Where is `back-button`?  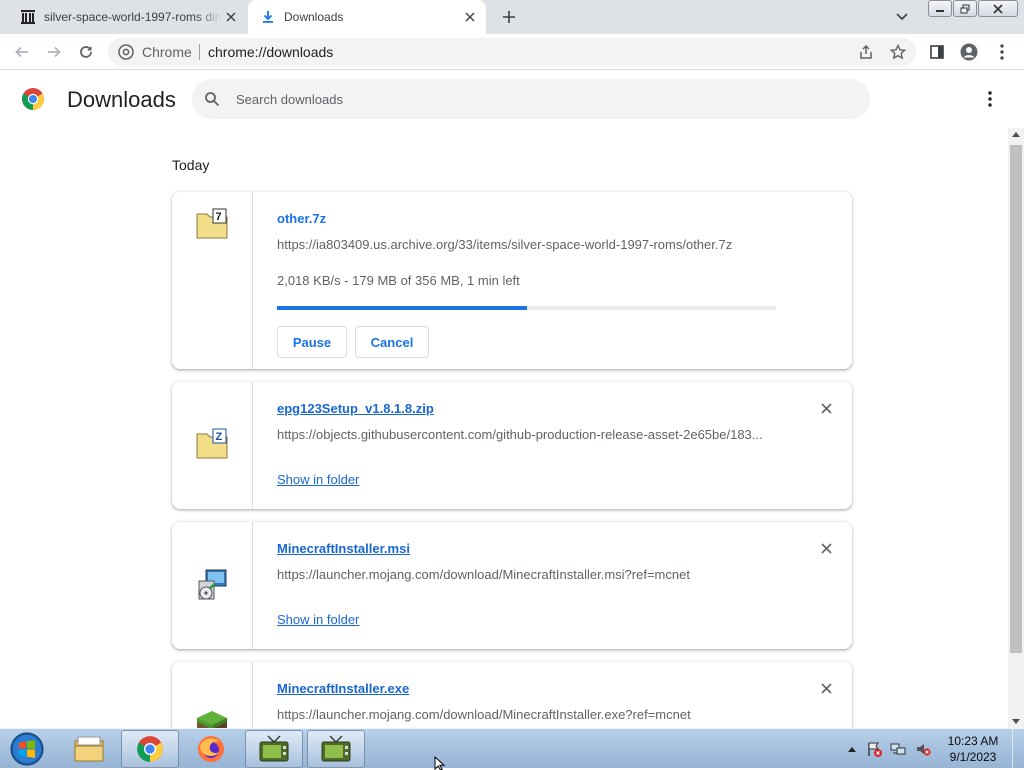 back-button is located at coordinates (22, 52).